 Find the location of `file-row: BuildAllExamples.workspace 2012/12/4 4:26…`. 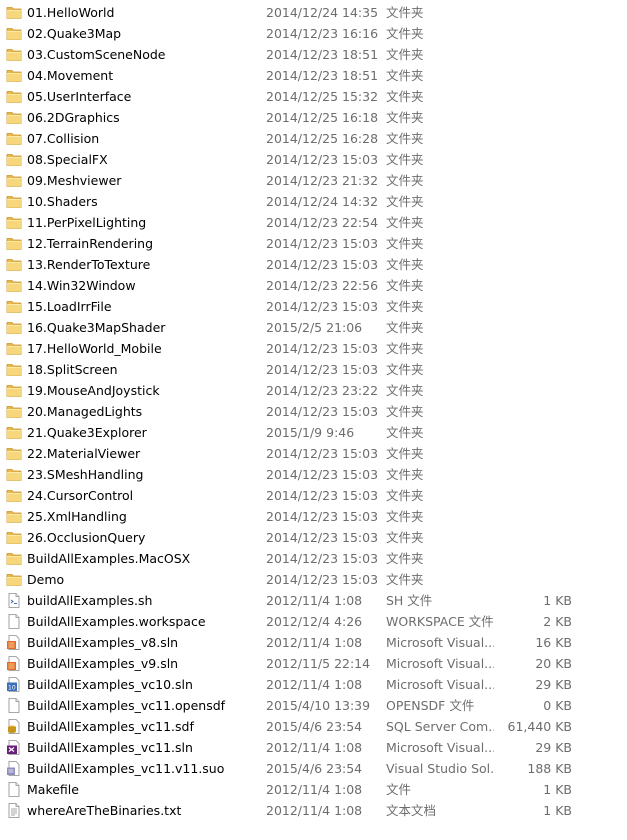

file-row: BuildAllExamples.workspace 2012/12/4 4:26… is located at coordinates (313, 621).